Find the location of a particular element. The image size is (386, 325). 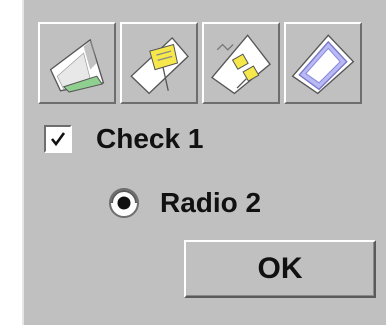

paper-label-icon is located at coordinates (159, 63).